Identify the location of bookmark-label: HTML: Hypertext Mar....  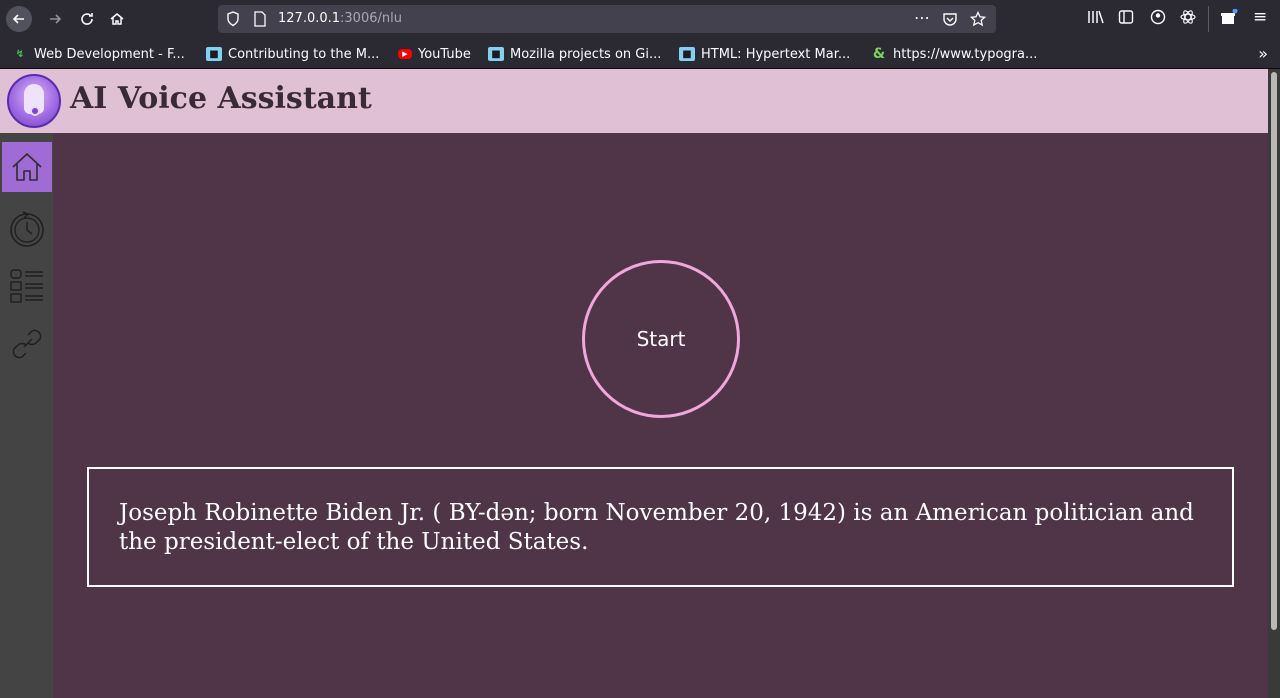
(776, 54).